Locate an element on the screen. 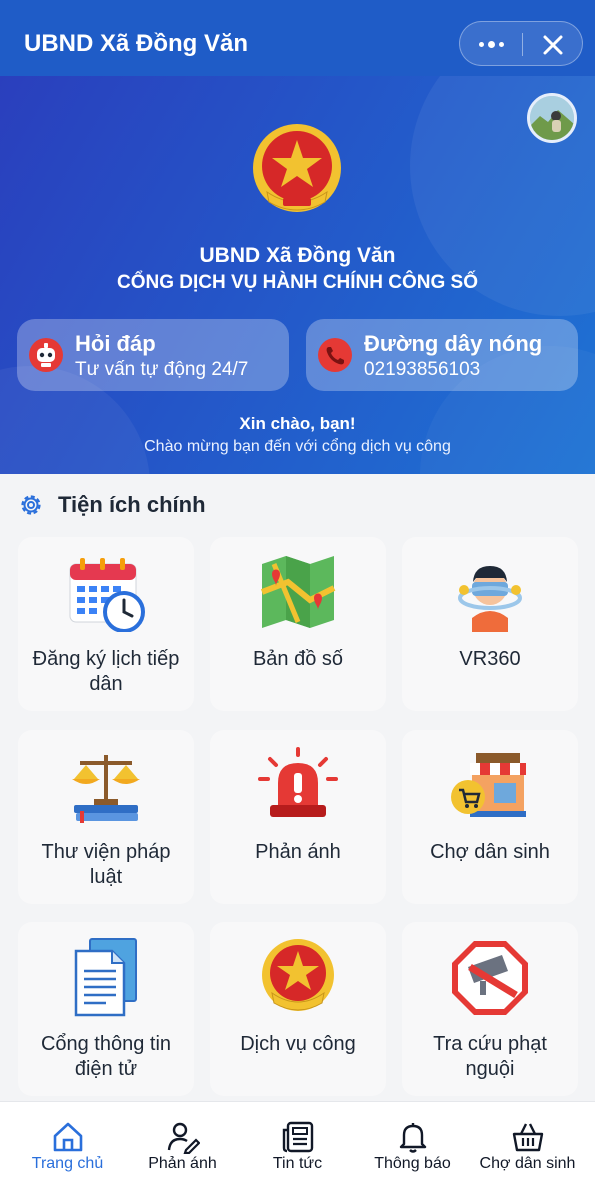 This screenshot has width=595, height=1200. section-title: Tiện ích chính is located at coordinates (132, 504).